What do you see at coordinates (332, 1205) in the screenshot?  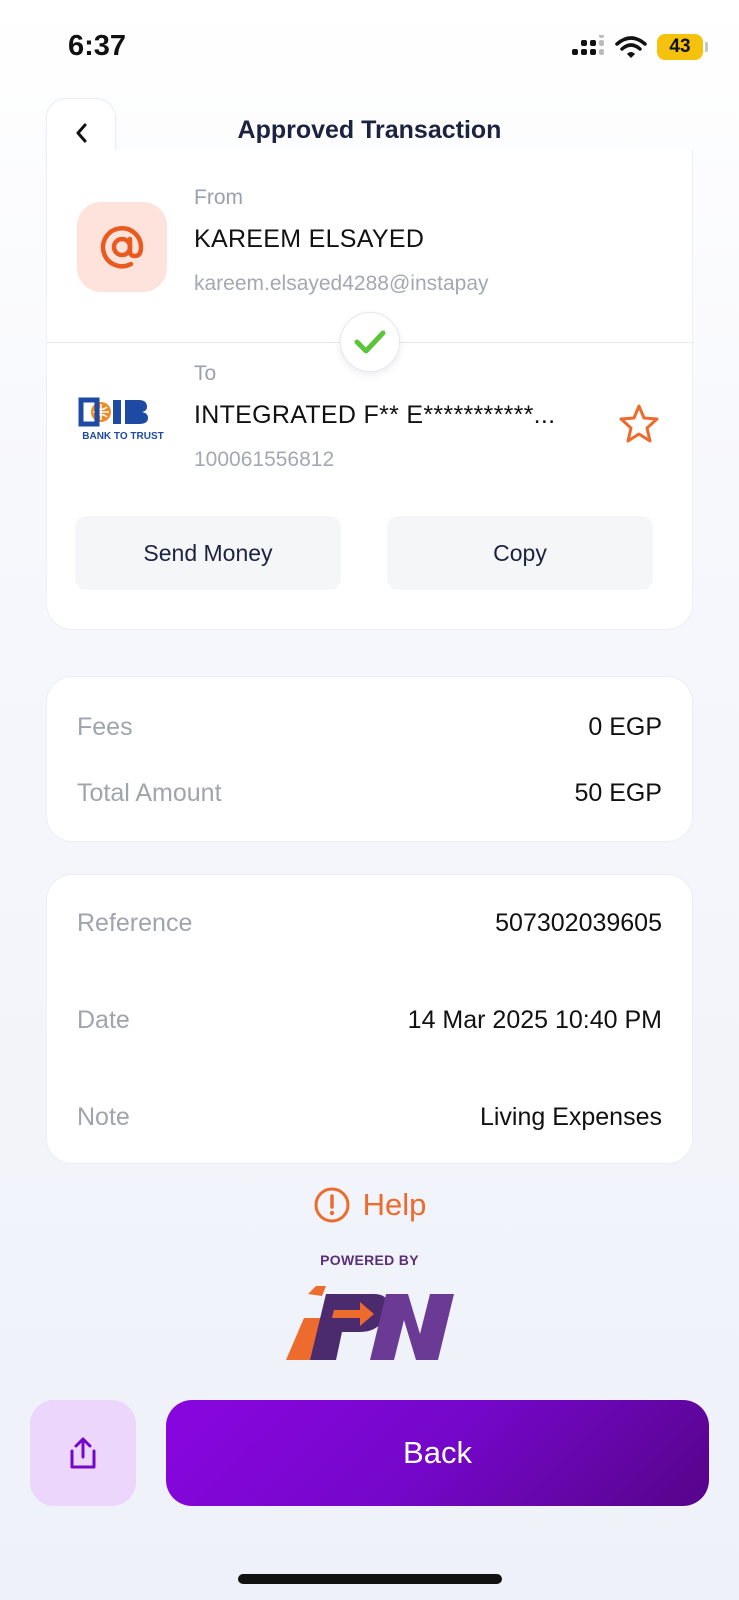 I see `alert-circle-icon` at bounding box center [332, 1205].